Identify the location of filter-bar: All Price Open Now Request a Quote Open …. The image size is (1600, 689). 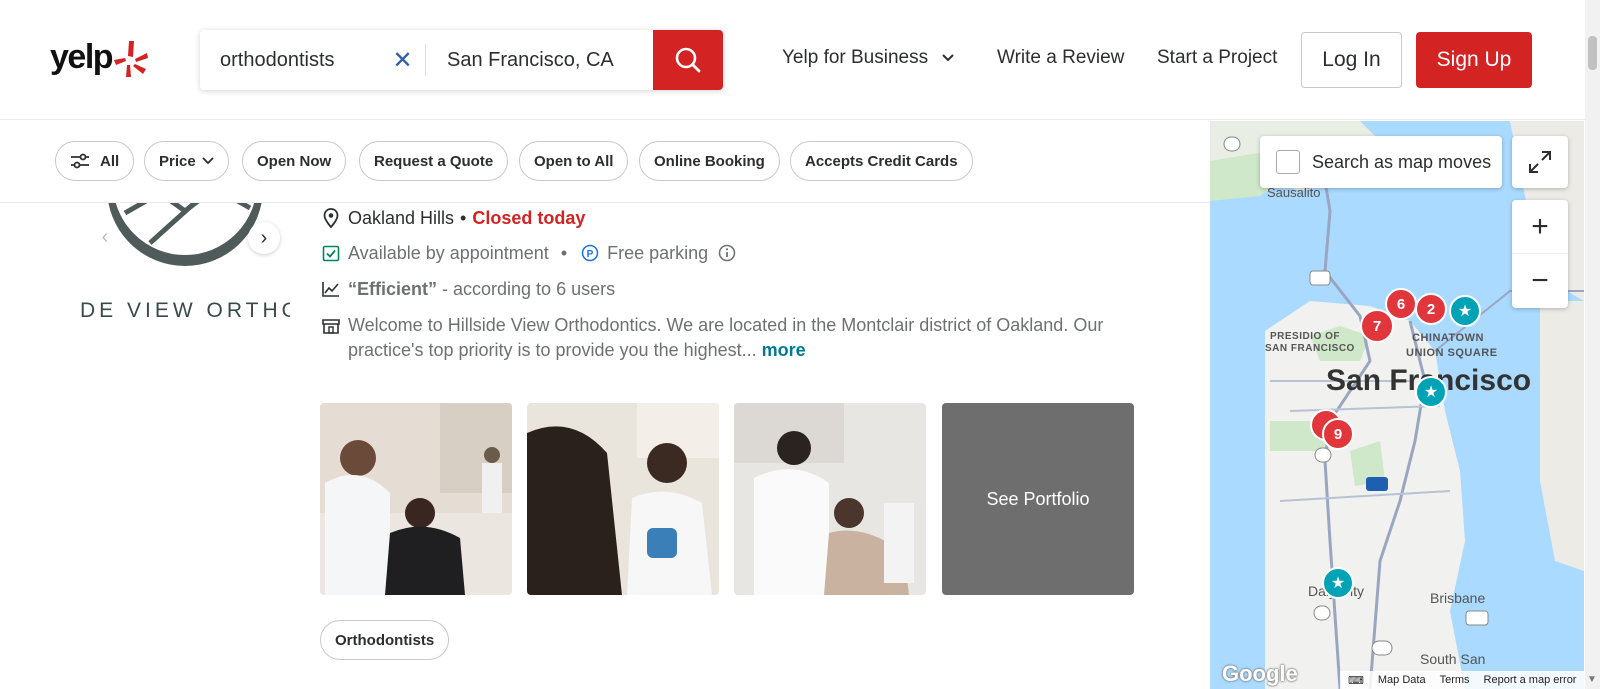
(605, 162).